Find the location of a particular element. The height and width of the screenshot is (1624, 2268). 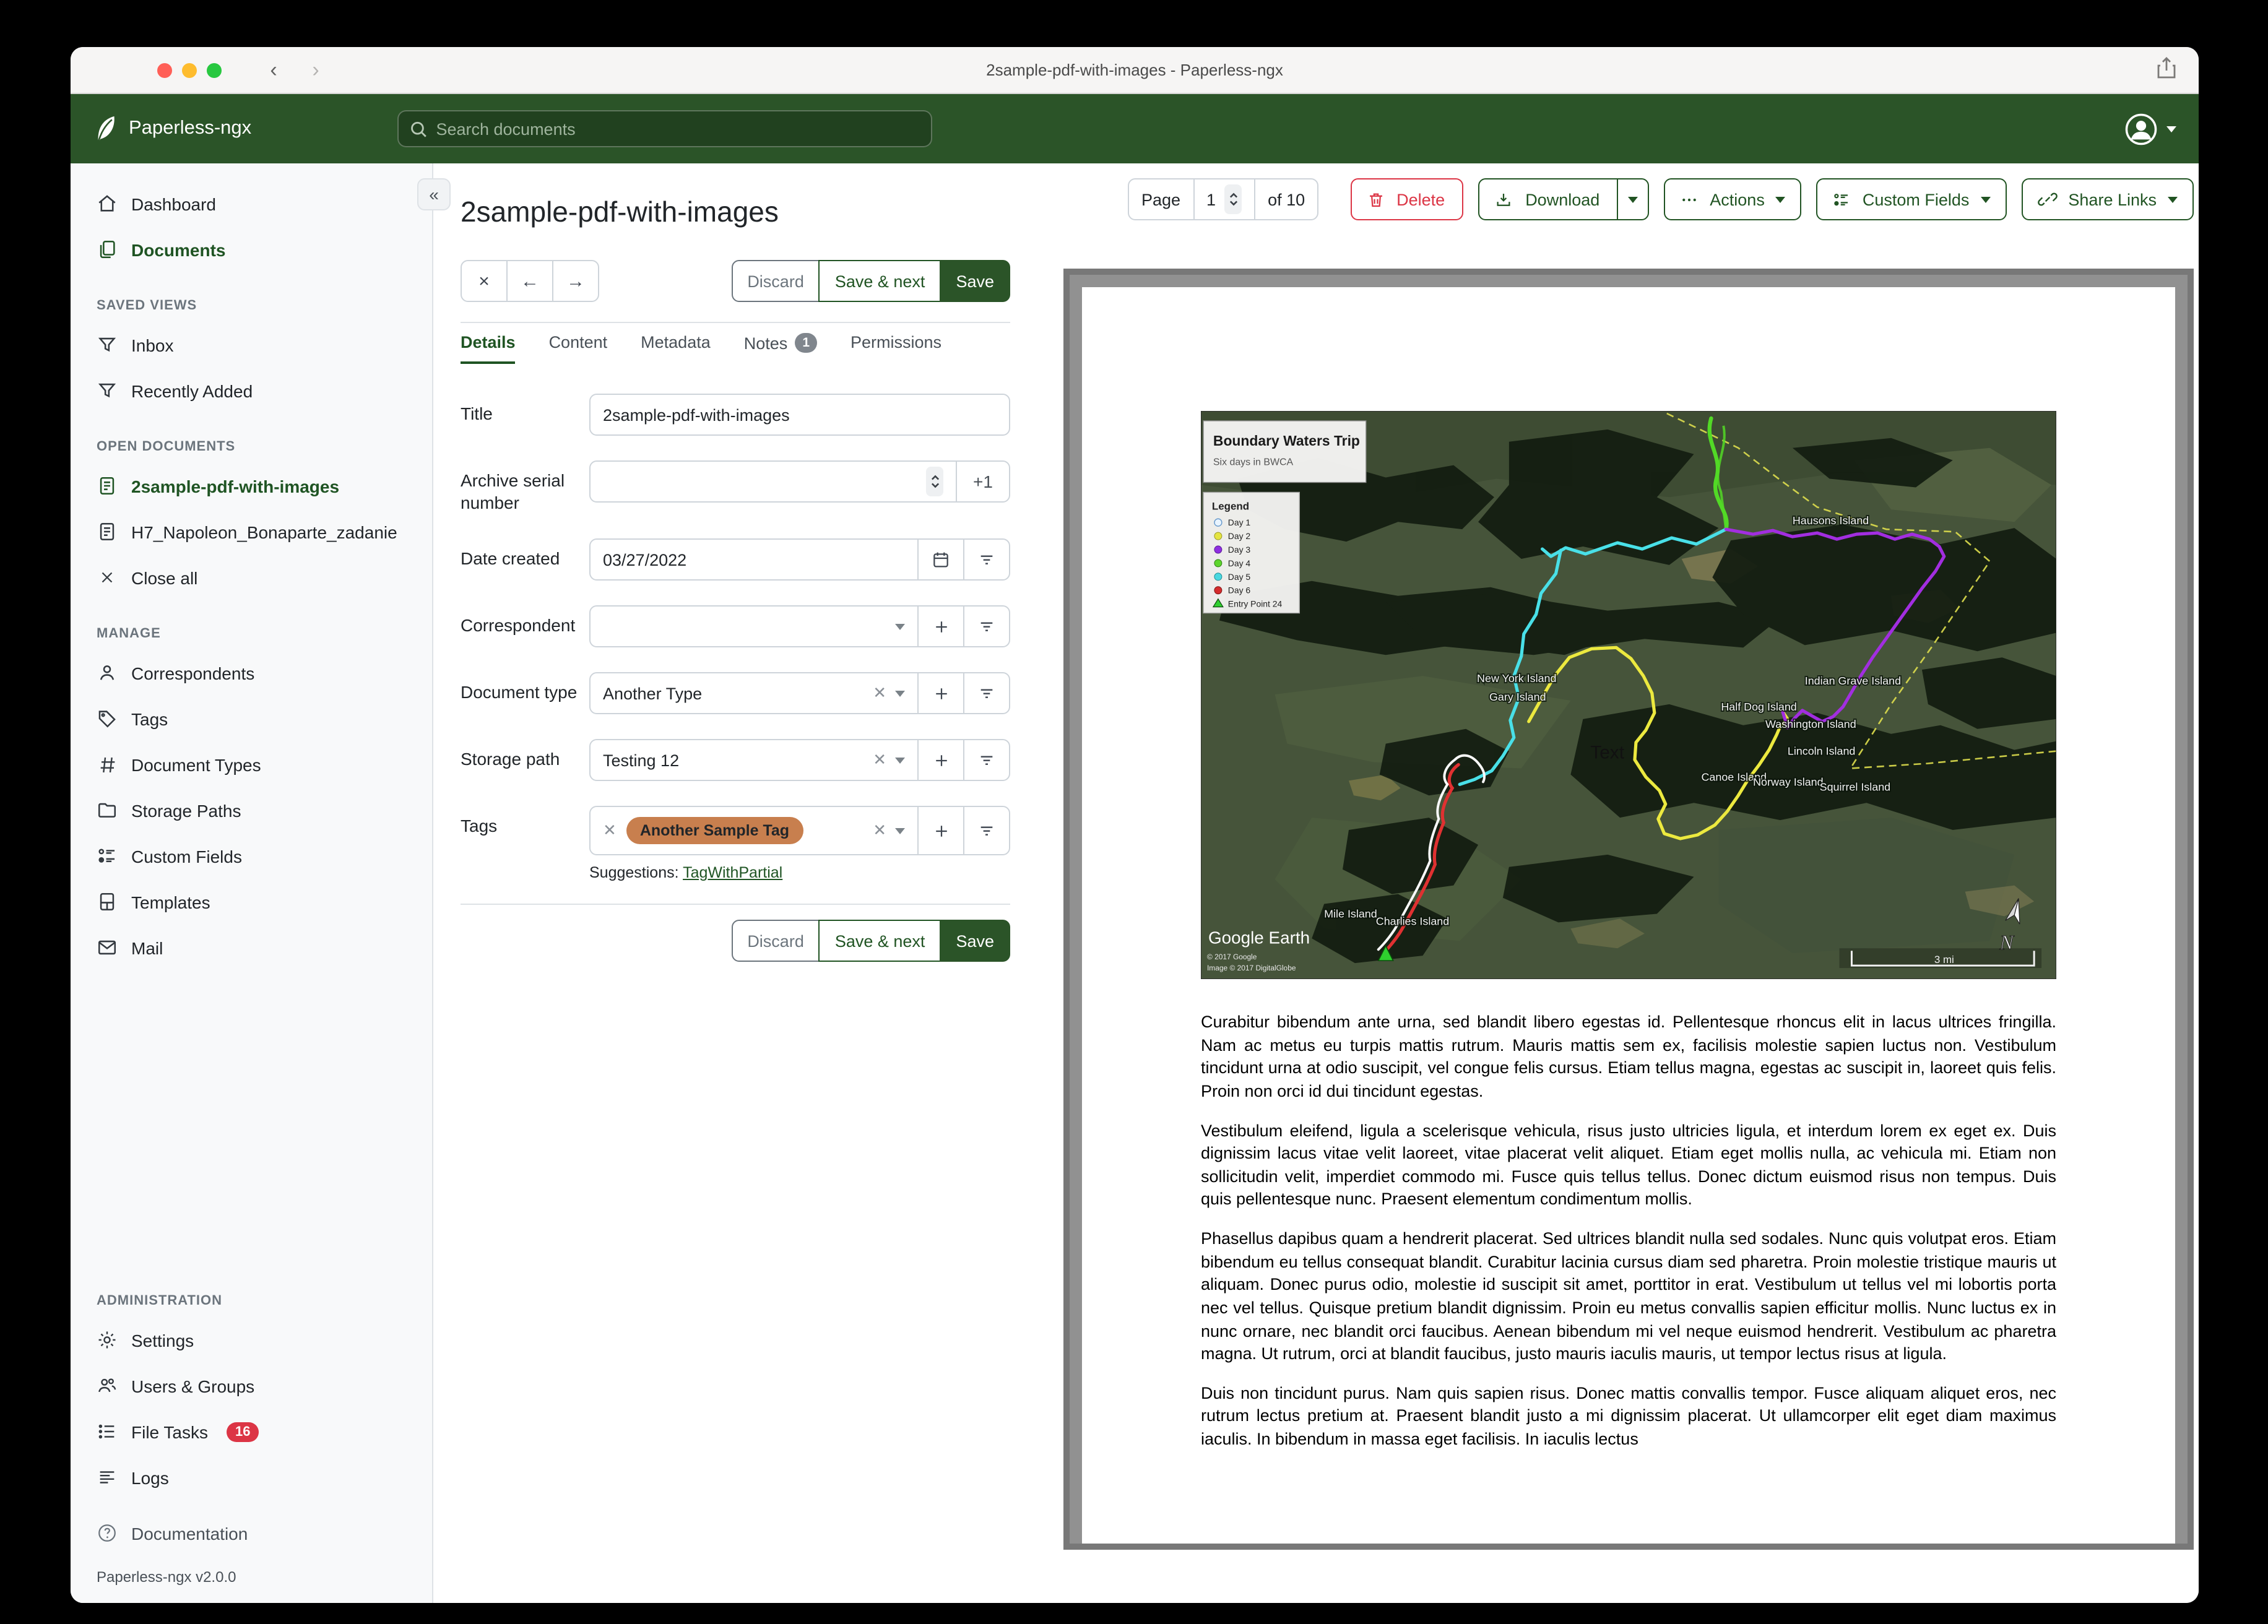

sidebar-item-documents: Documents is located at coordinates (245, 249).